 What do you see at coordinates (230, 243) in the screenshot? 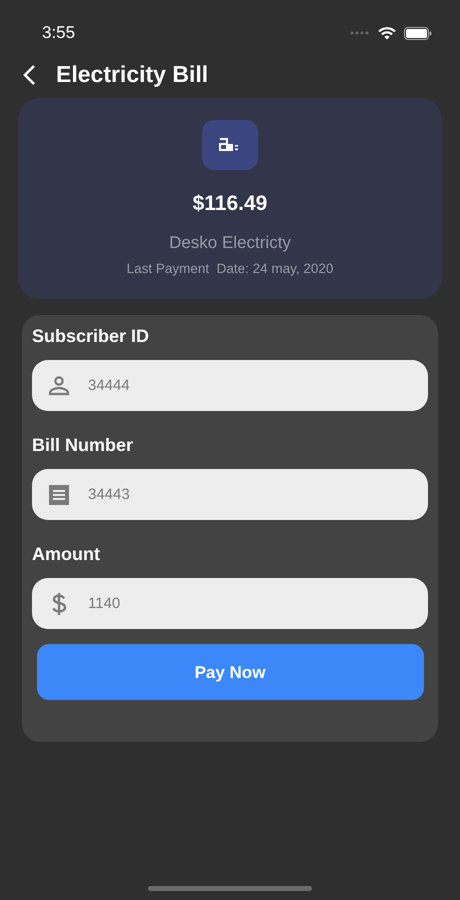
I see `provider-name: Desko Electricty` at bounding box center [230, 243].